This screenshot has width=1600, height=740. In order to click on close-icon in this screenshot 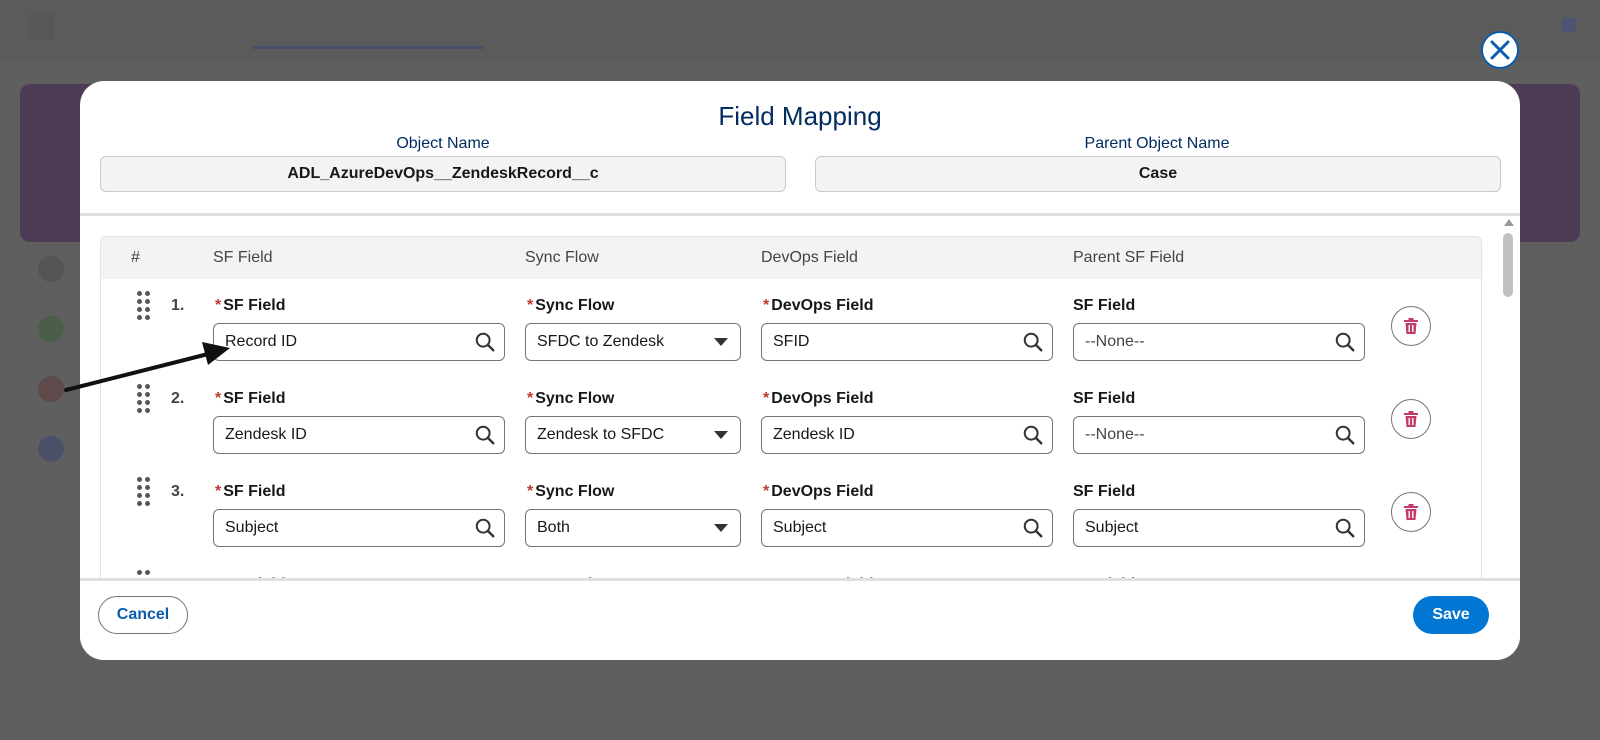, I will do `click(1500, 50)`.